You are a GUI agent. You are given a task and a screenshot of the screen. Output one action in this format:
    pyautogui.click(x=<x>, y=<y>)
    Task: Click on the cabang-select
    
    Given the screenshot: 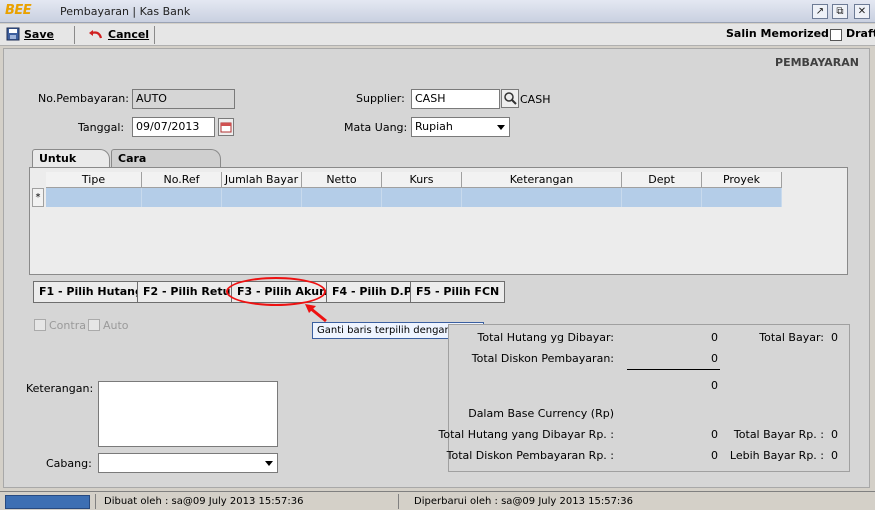 What is the action you would take?
    pyautogui.click(x=188, y=463)
    